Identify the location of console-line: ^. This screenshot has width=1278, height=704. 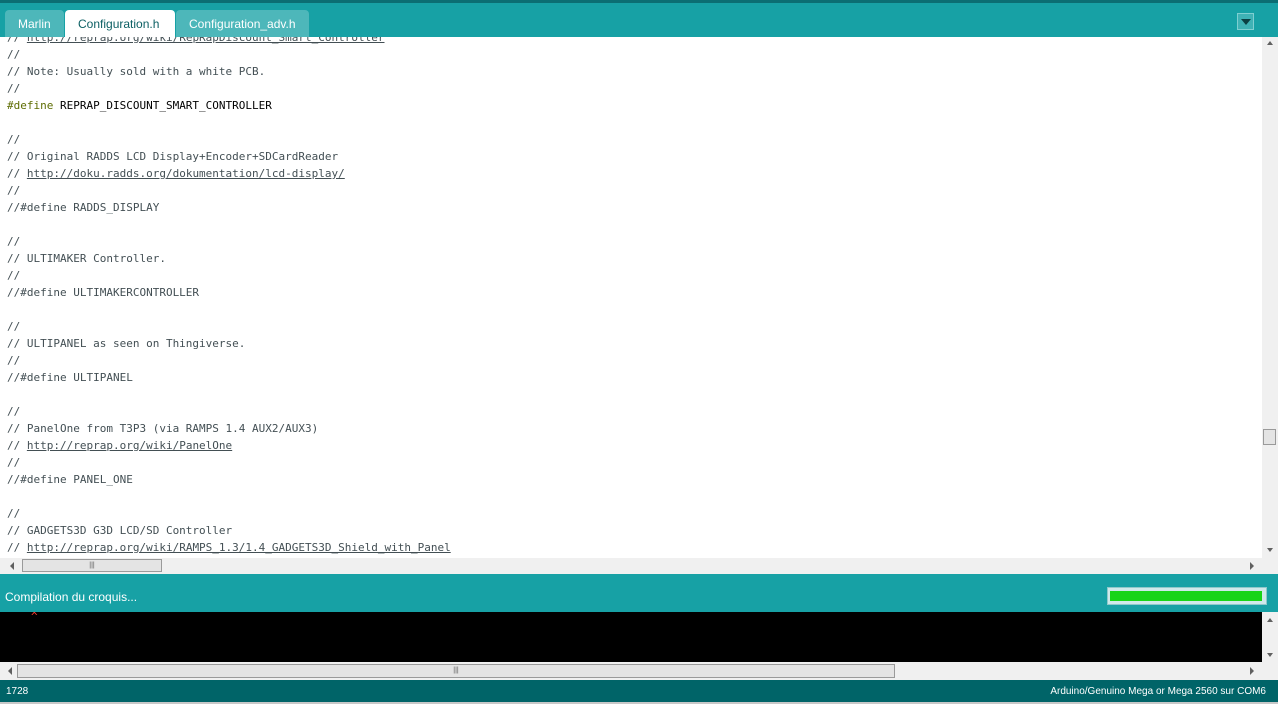
(34, 617).